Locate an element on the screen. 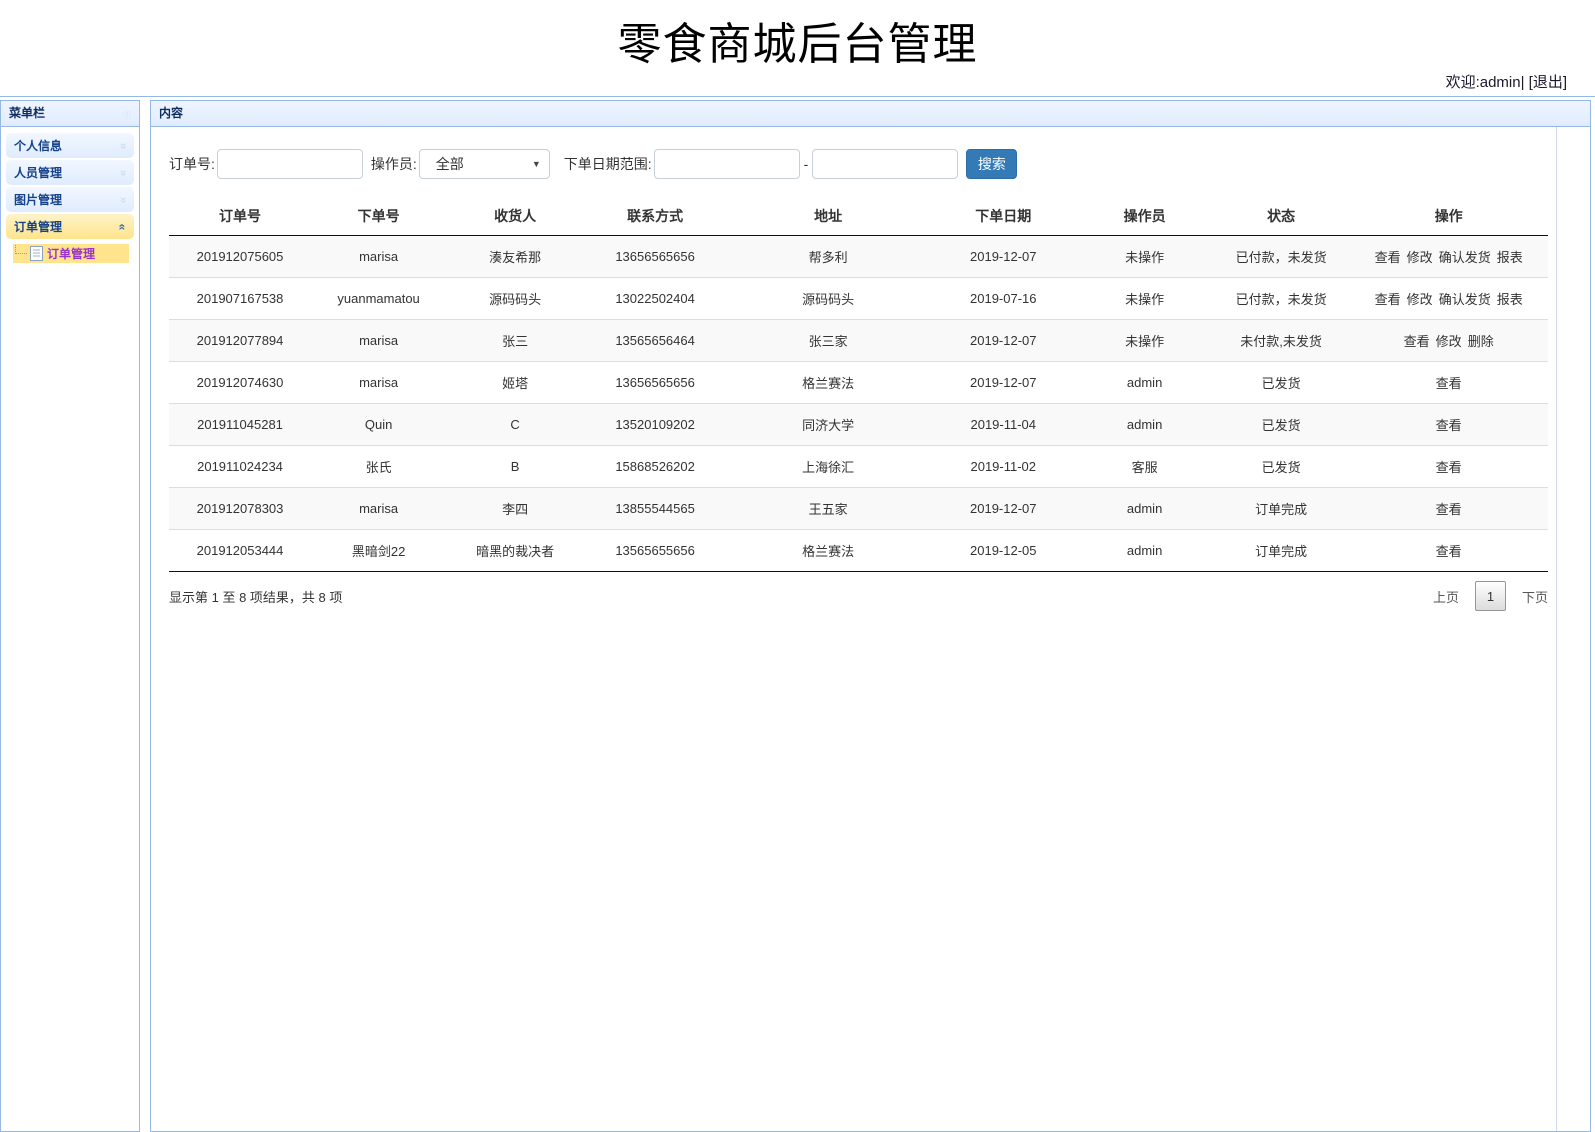 This screenshot has height=1132, width=1595. cell-actions: 查看 修改 确认发货 报表 is located at coordinates (1448, 257).